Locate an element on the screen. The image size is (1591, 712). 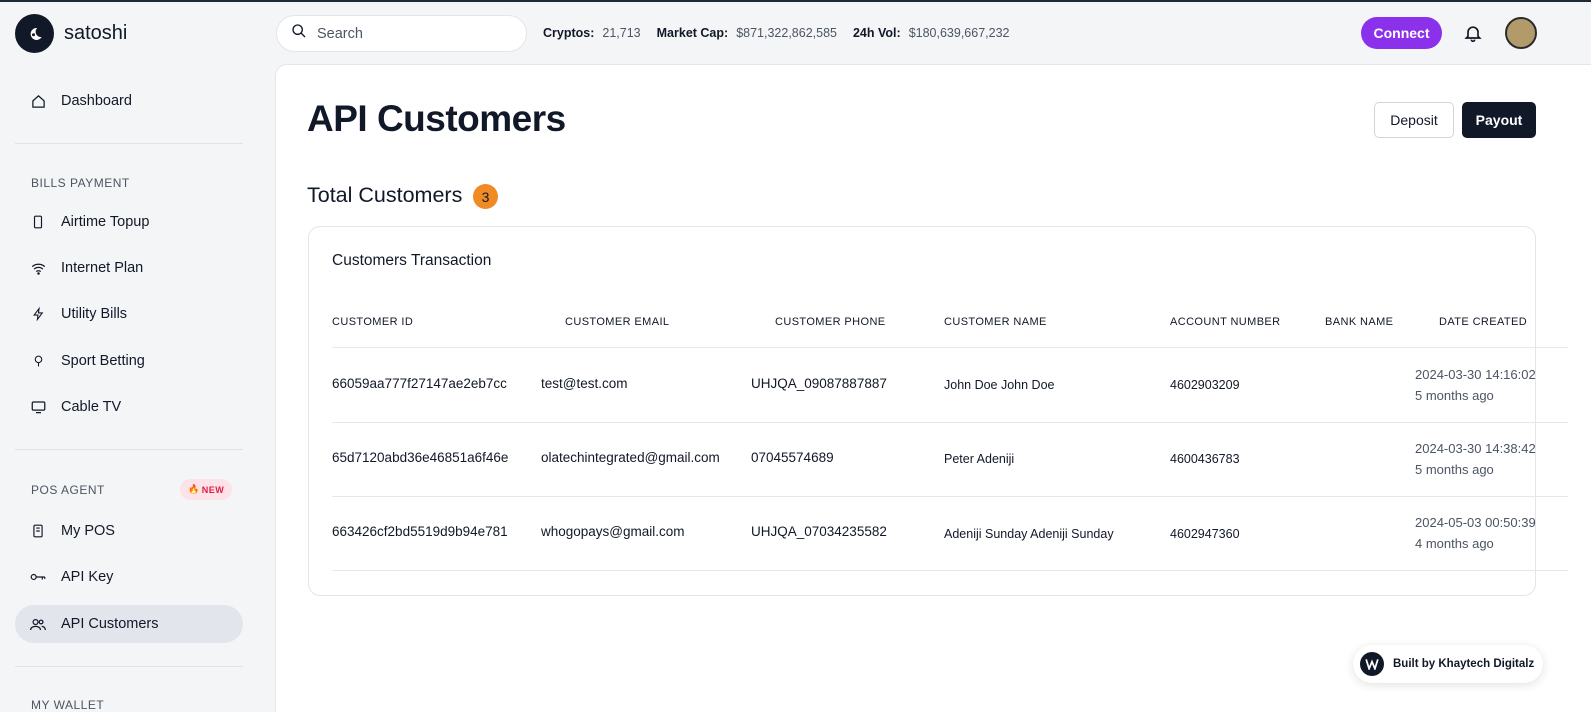
search-icon is located at coordinates (299, 33).